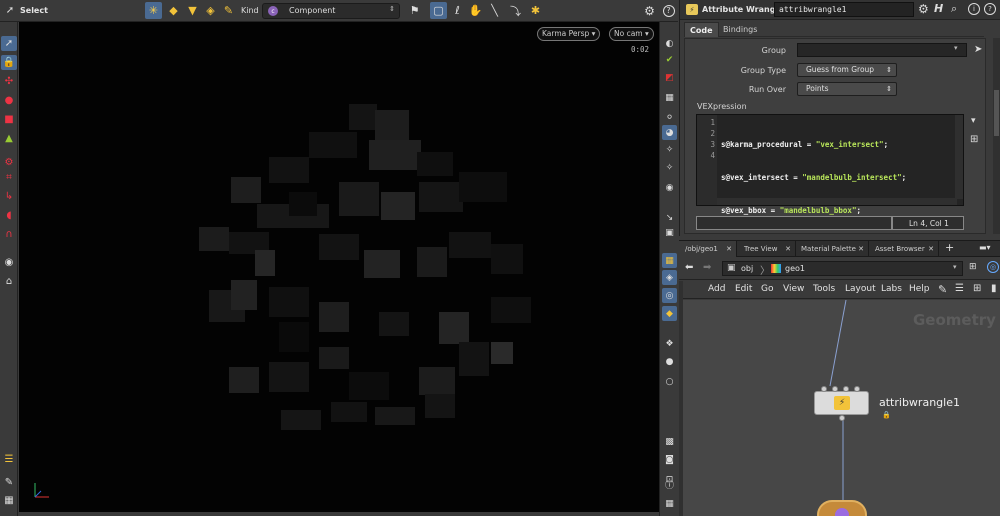 This screenshot has height=516, width=1000. Describe the element at coordinates (515, 10) in the screenshot. I see `select-visible-only-button: ⤵` at that location.